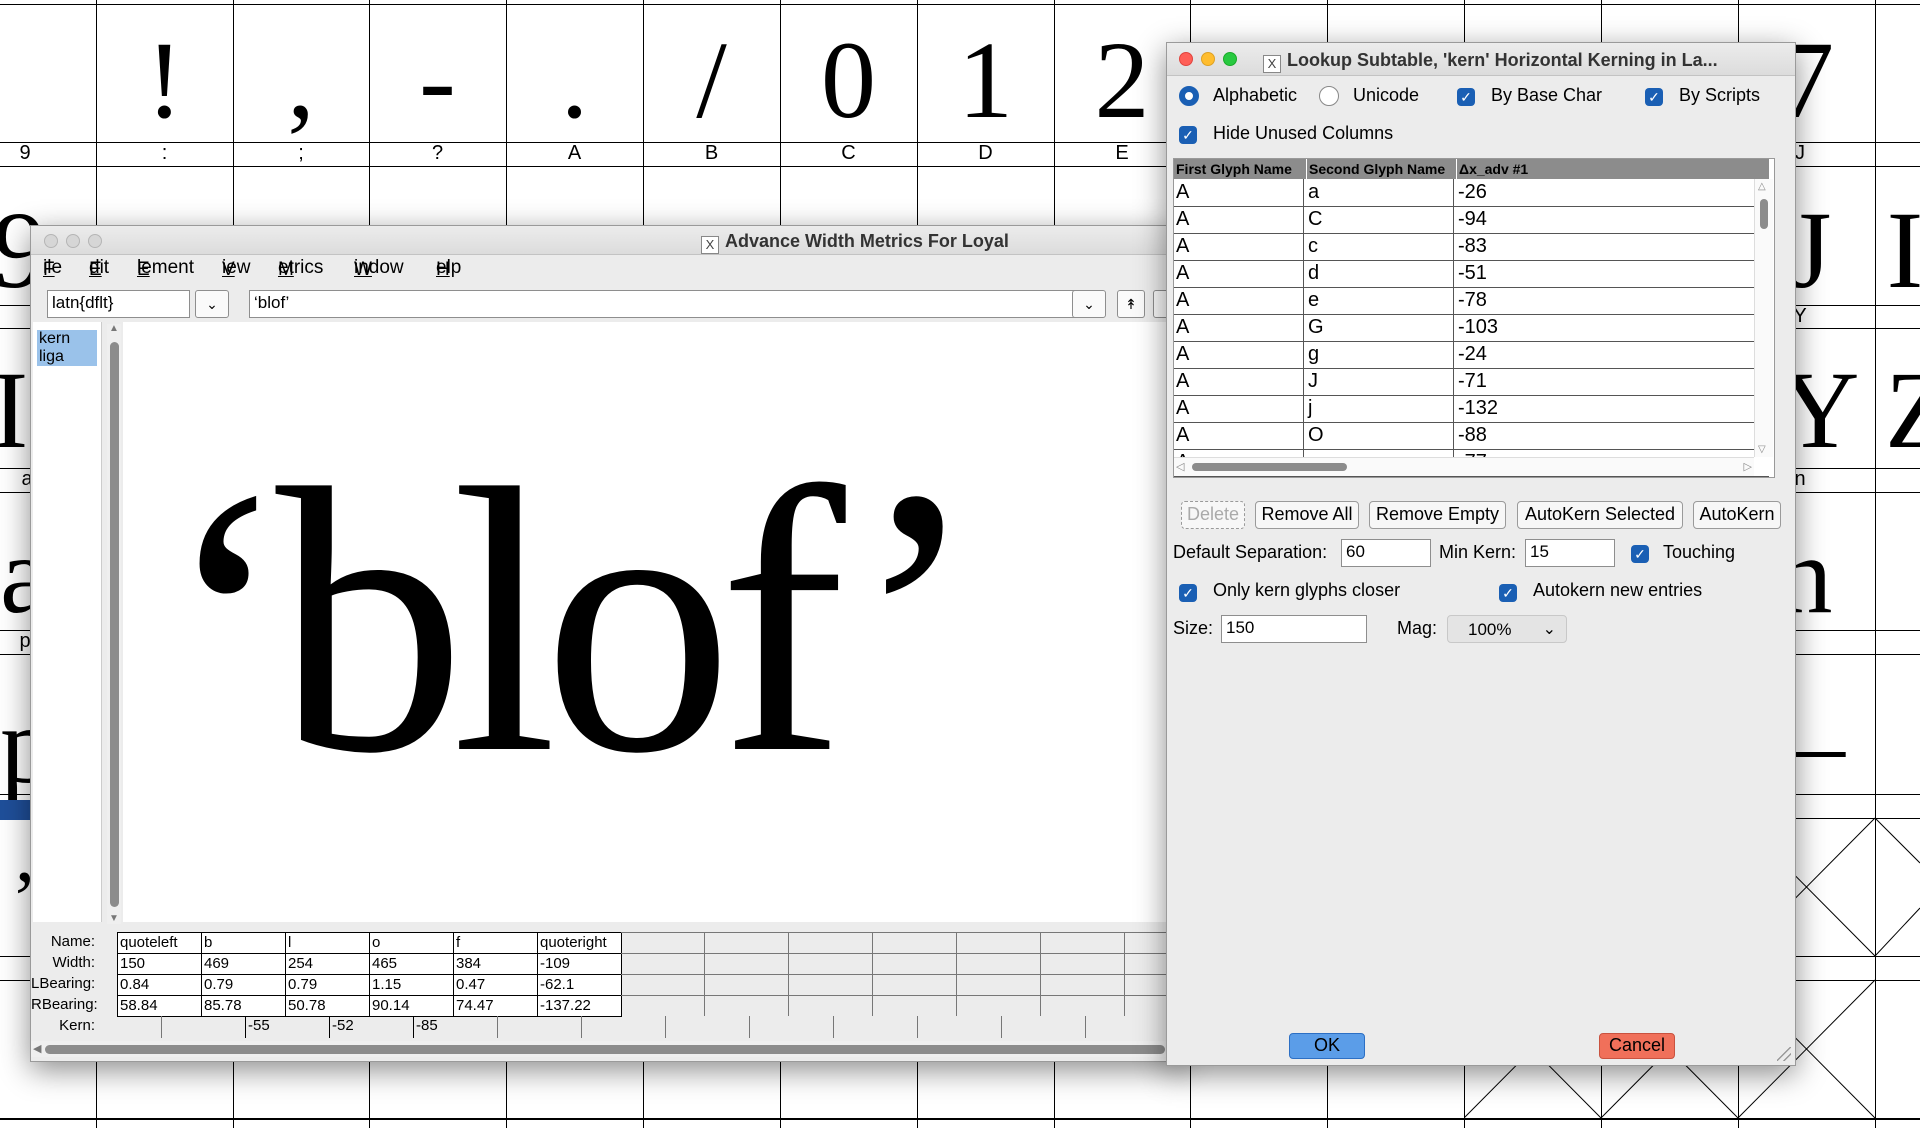 The image size is (1920, 1128). I want to click on width-cell: 469, so click(243, 964).